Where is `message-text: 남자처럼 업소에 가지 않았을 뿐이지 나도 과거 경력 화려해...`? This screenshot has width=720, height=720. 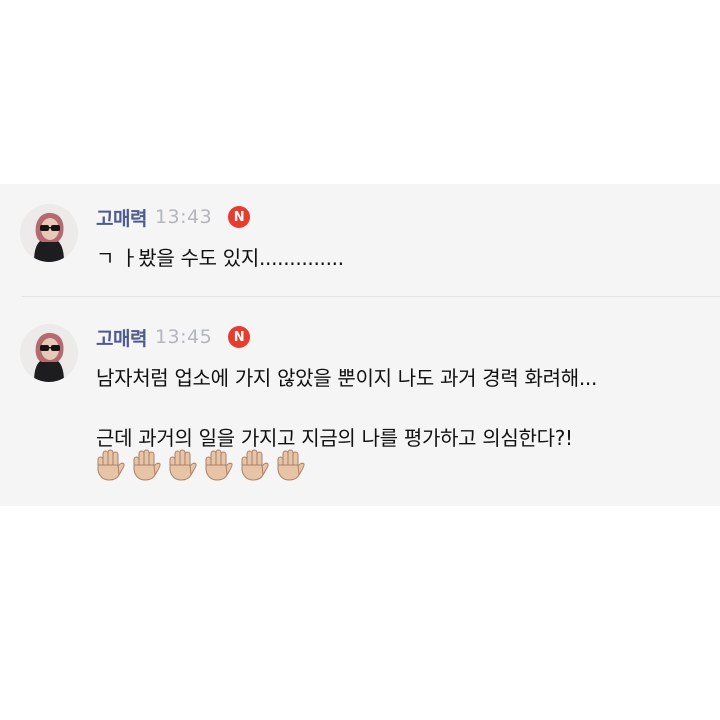 message-text: 남자처럼 업소에 가지 않았을 뿐이지 나도 과거 경력 화려해... is located at coordinates (347, 378).